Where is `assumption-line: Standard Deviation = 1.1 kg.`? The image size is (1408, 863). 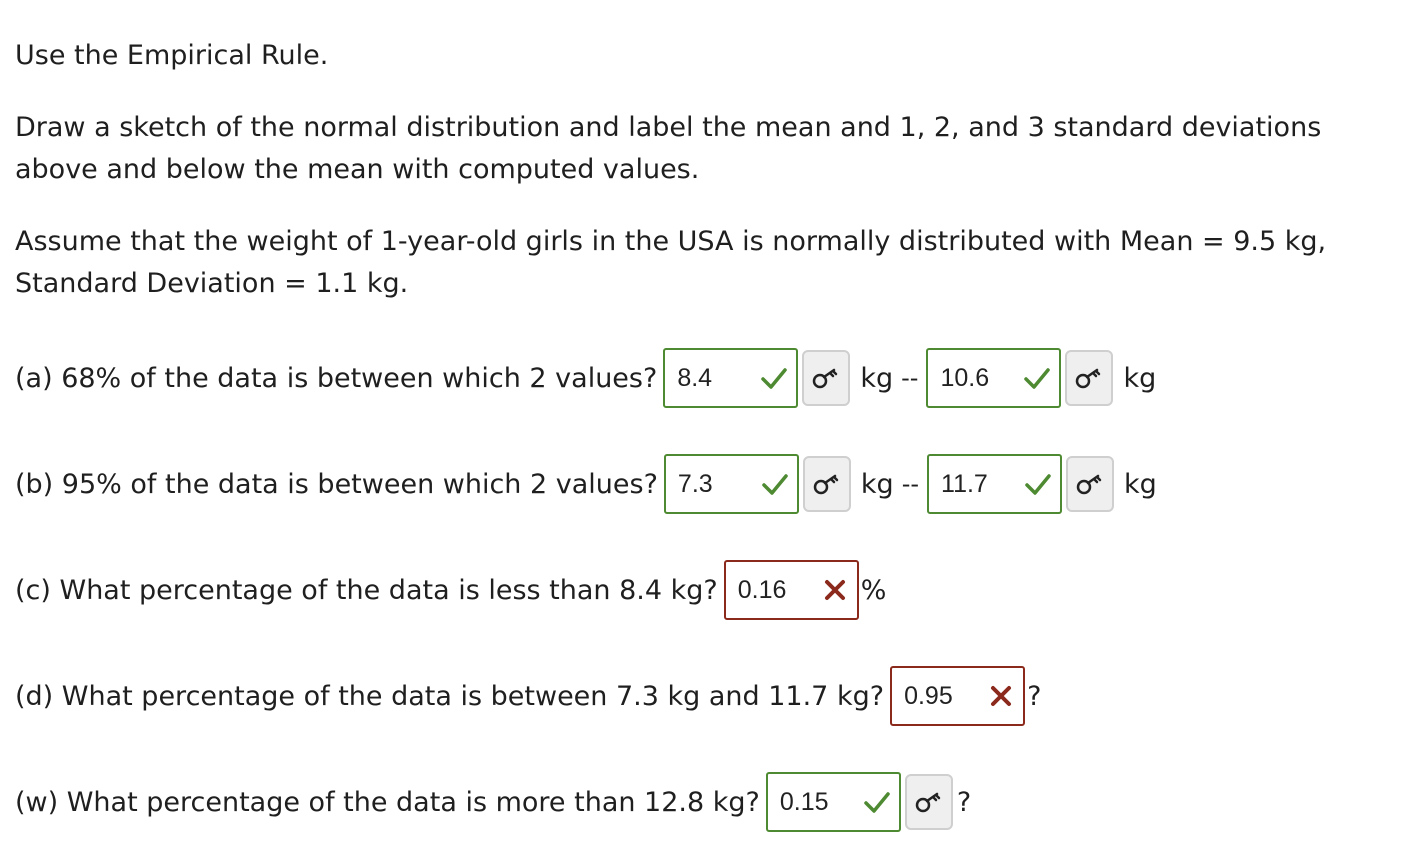
assumption-line: Standard Deviation = 1.1 kg. is located at coordinates (212, 283).